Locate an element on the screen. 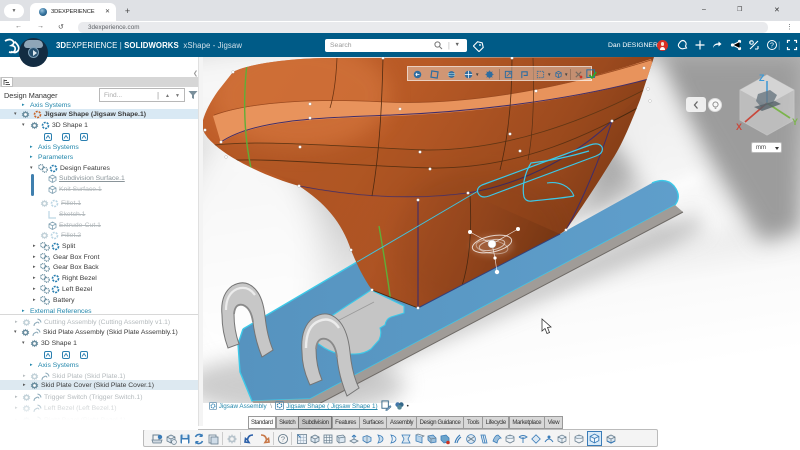 This screenshot has width=800, height=450. svg-text: Y is located at coordinates (795, 122).